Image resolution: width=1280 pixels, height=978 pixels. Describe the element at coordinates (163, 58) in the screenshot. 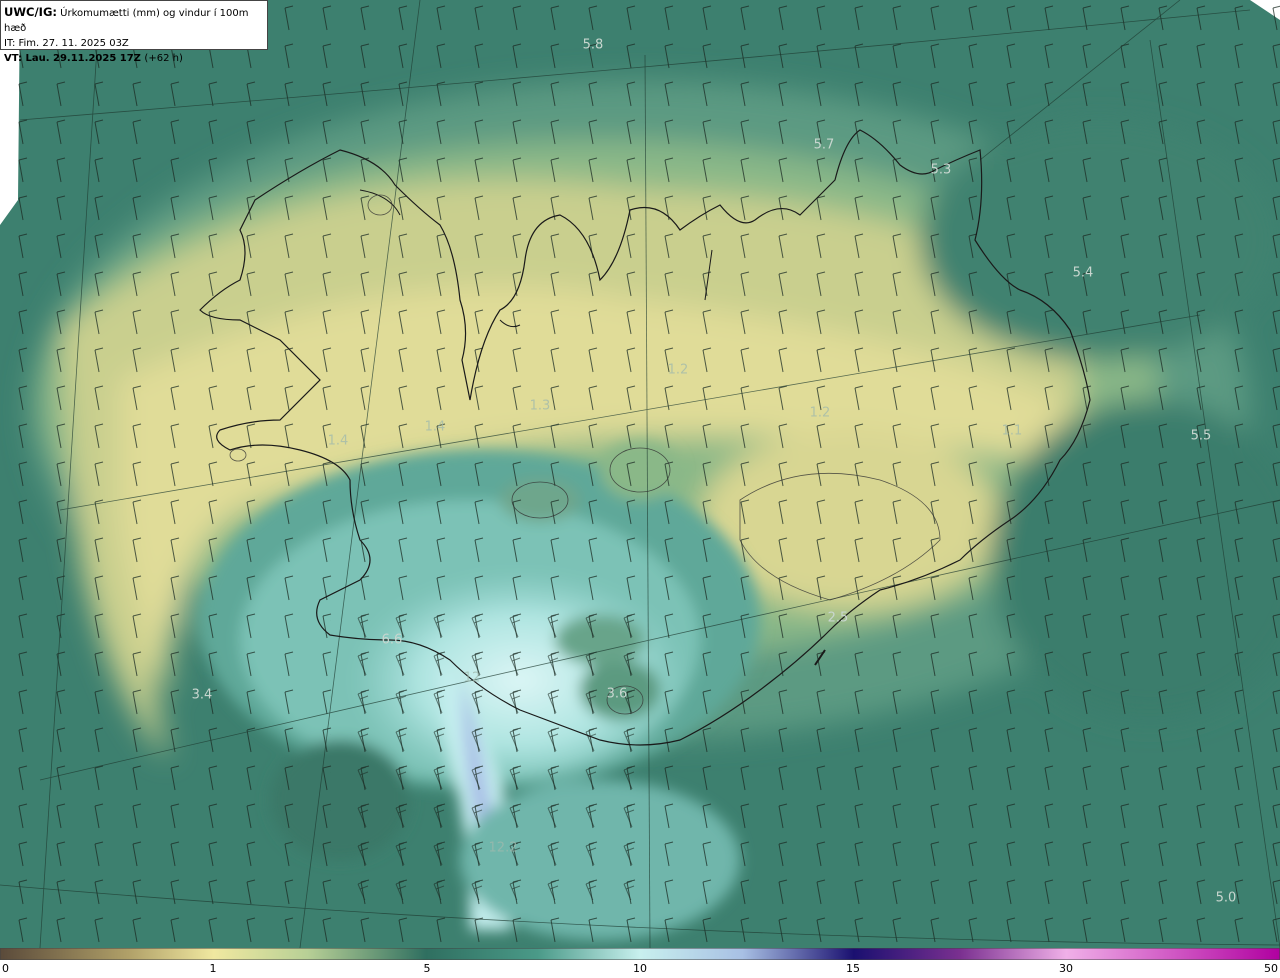

I see `forecast-hour: (+62 h)` at that location.